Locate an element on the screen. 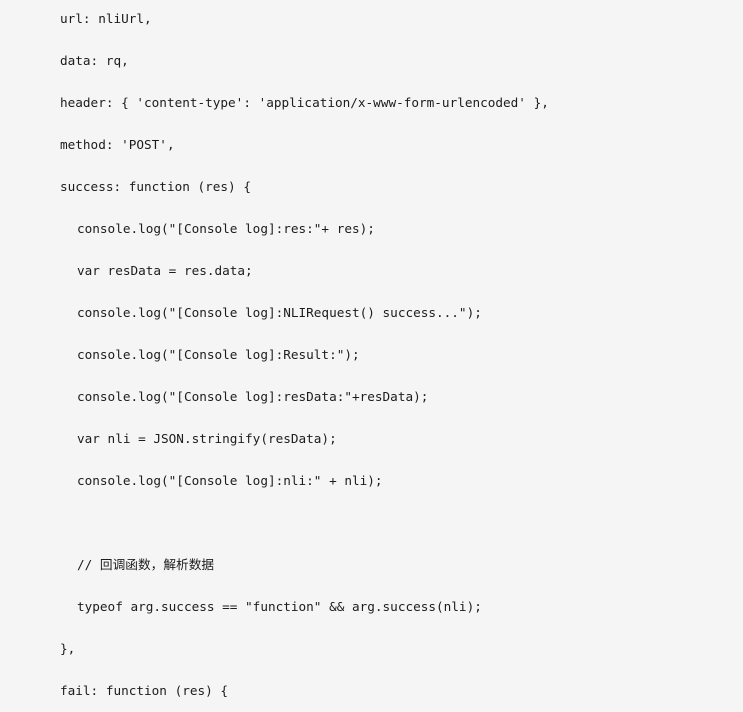  code-line: console.log("[Console log]:Result:"); is located at coordinates (218, 354).